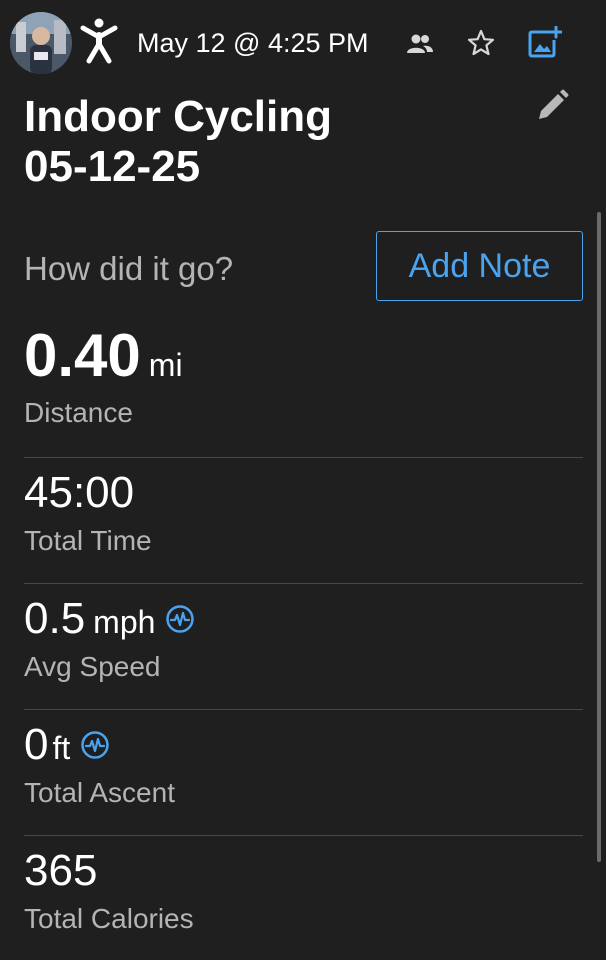  I want to click on stat-label: Total Time, so click(88, 540).